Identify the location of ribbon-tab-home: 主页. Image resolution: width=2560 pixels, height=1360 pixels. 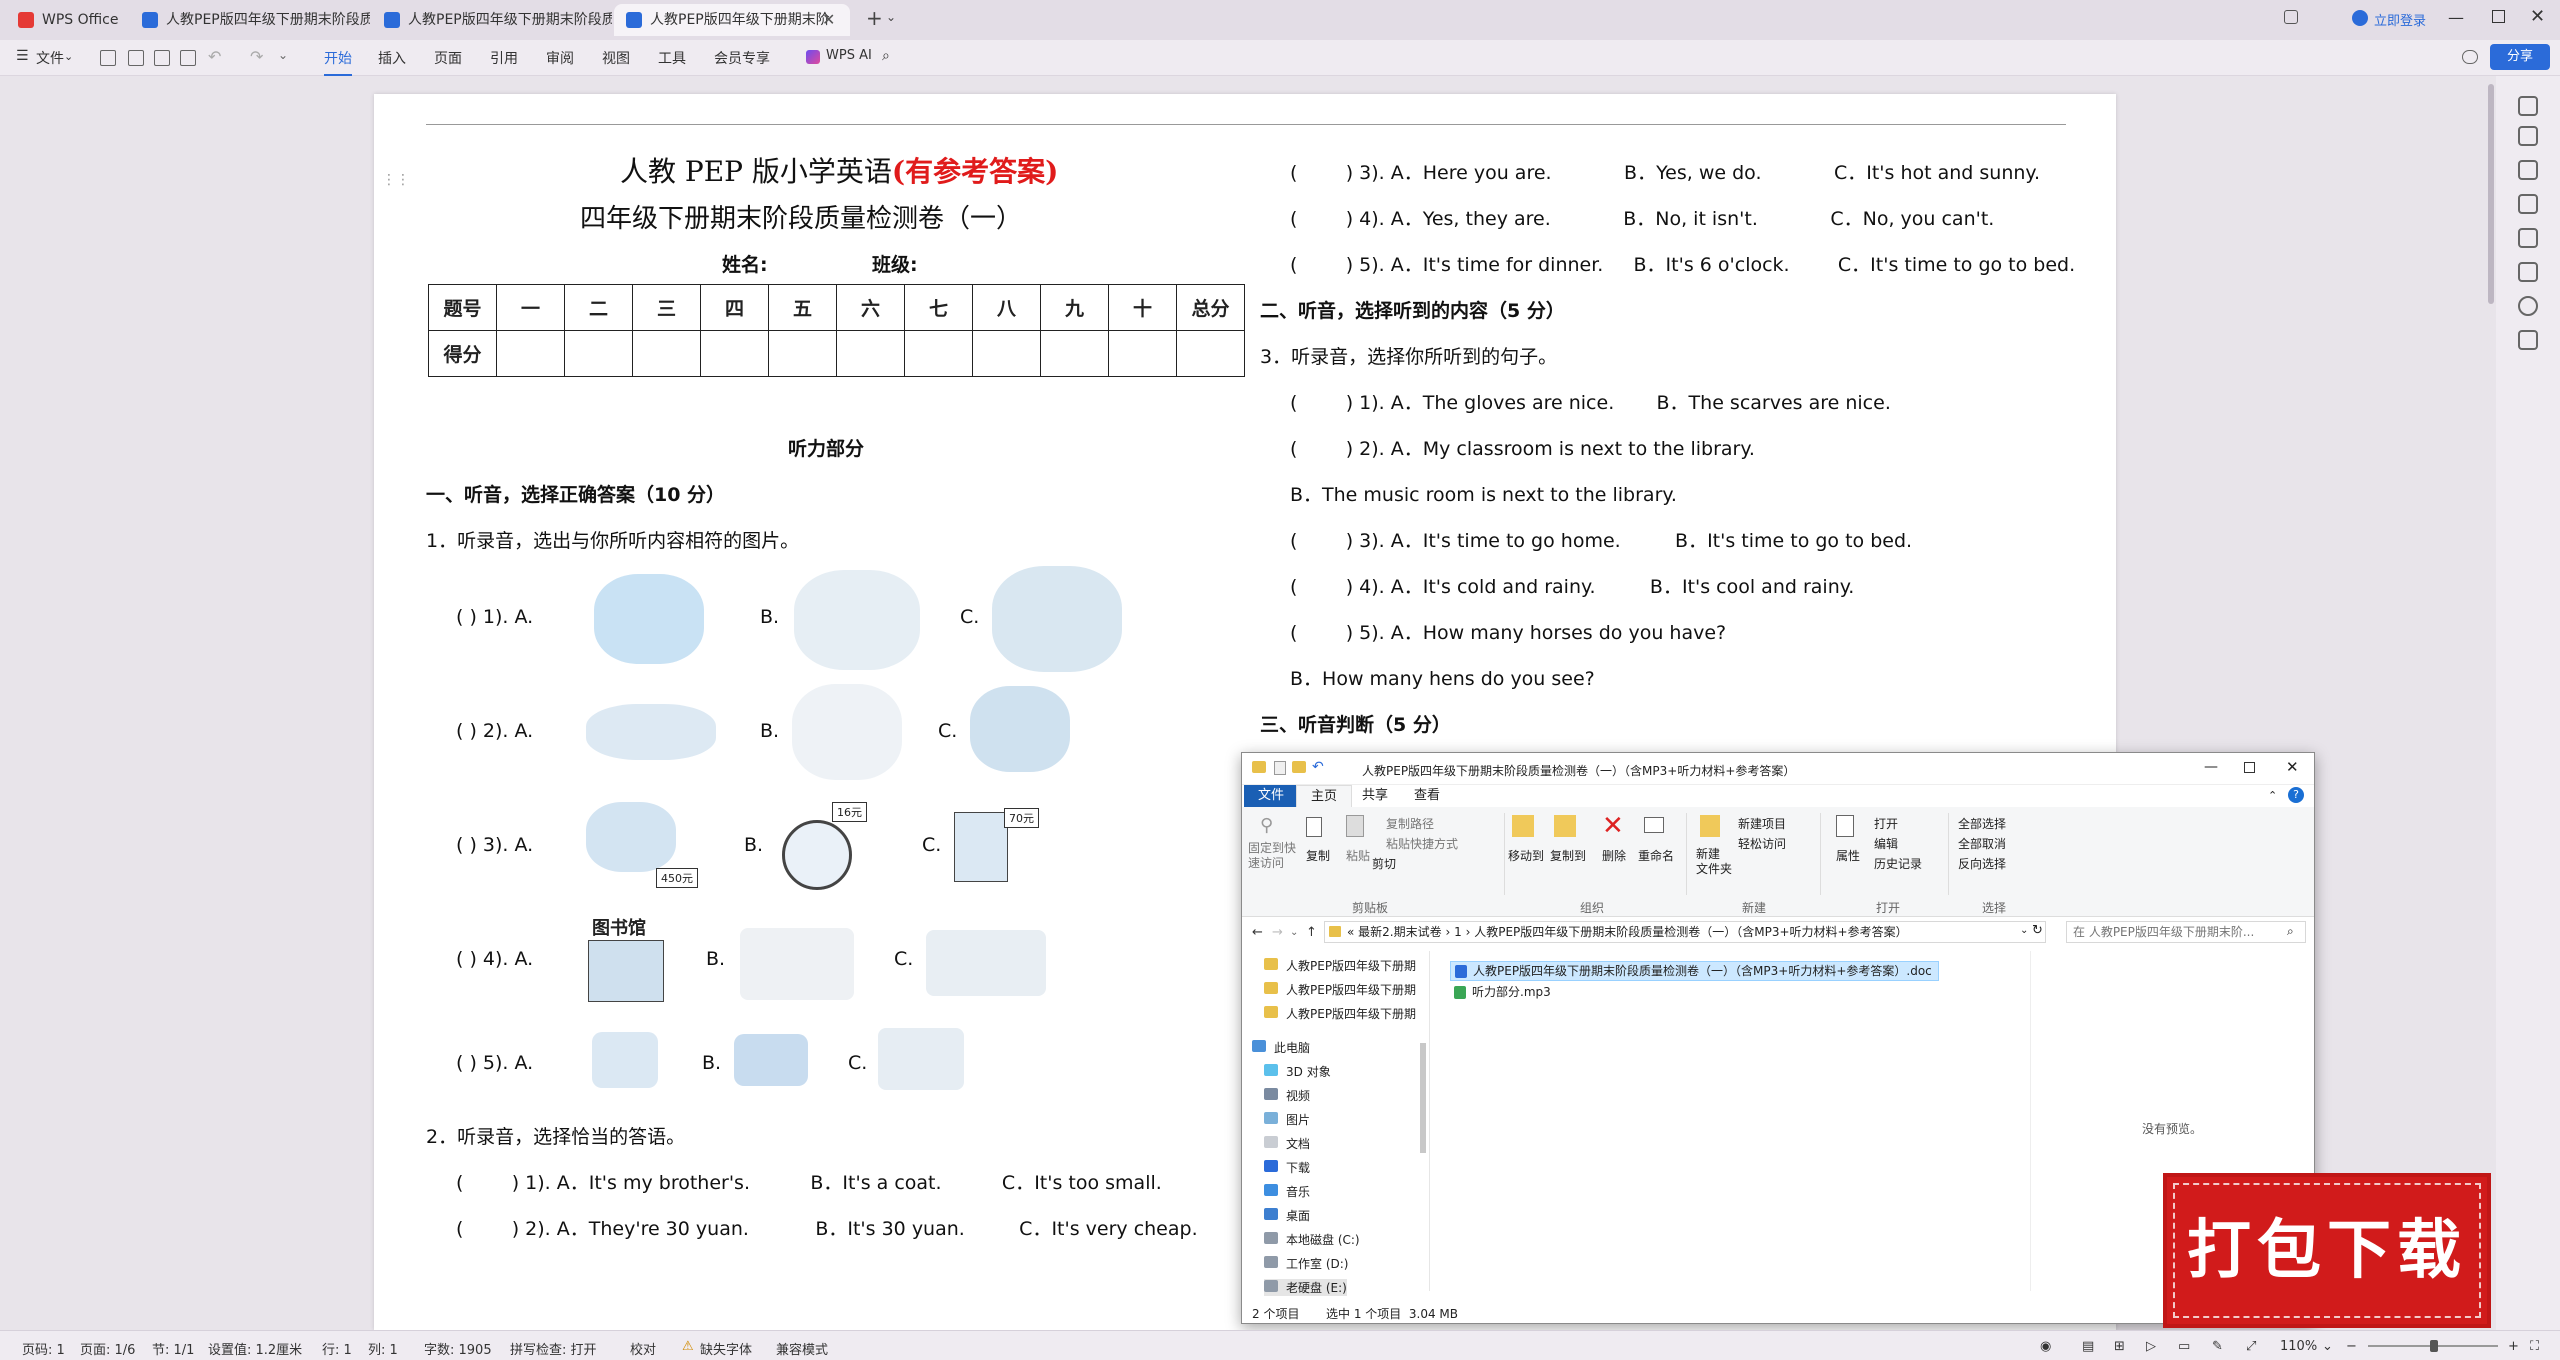
(1324, 796).